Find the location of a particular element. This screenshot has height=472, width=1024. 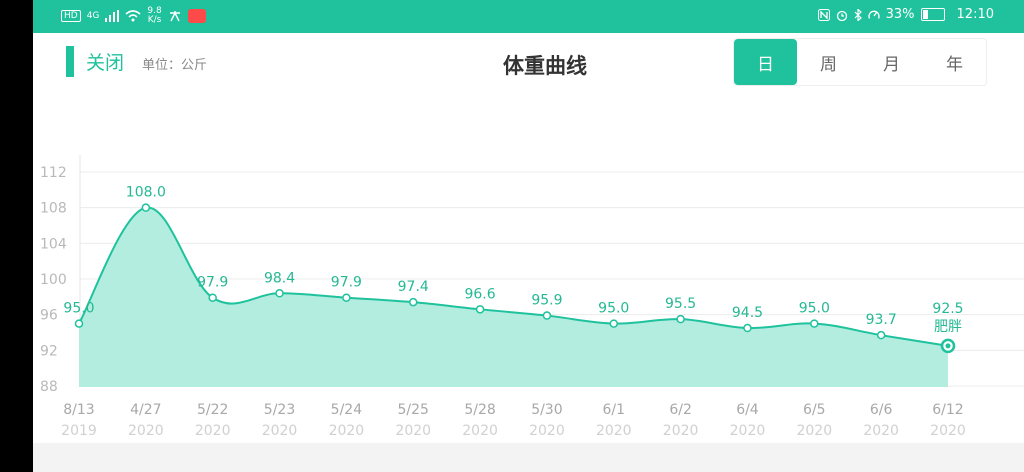

alarm-icon is located at coordinates (841, 15).